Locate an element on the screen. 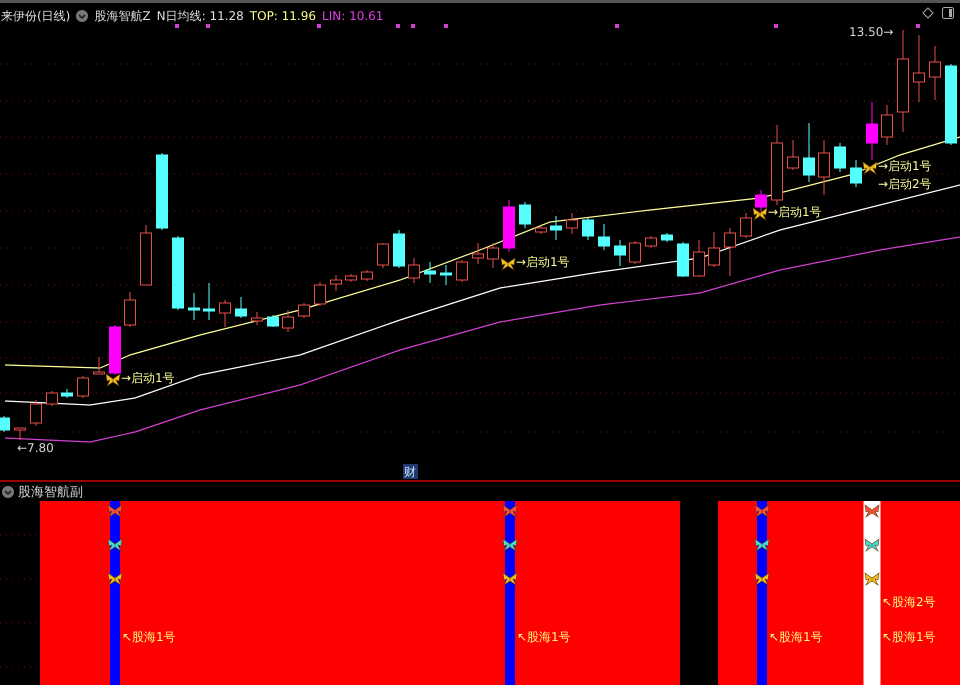 Image resolution: width=960 pixels, height=685 pixels. stock-title: 来伊份(日线) is located at coordinates (35, 16).